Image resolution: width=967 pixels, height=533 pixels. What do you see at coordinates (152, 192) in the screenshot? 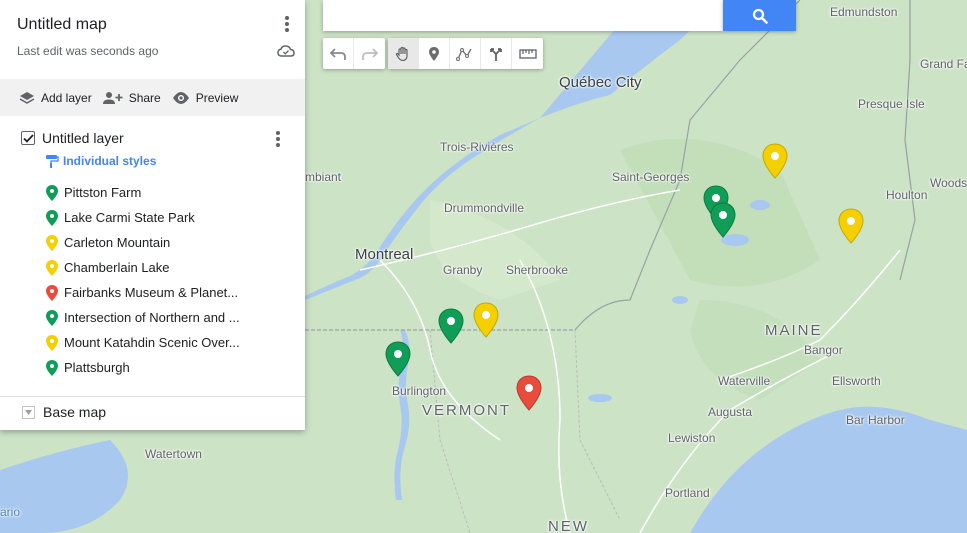
I see `list-item-pittston-farm: Pittston Farm` at bounding box center [152, 192].